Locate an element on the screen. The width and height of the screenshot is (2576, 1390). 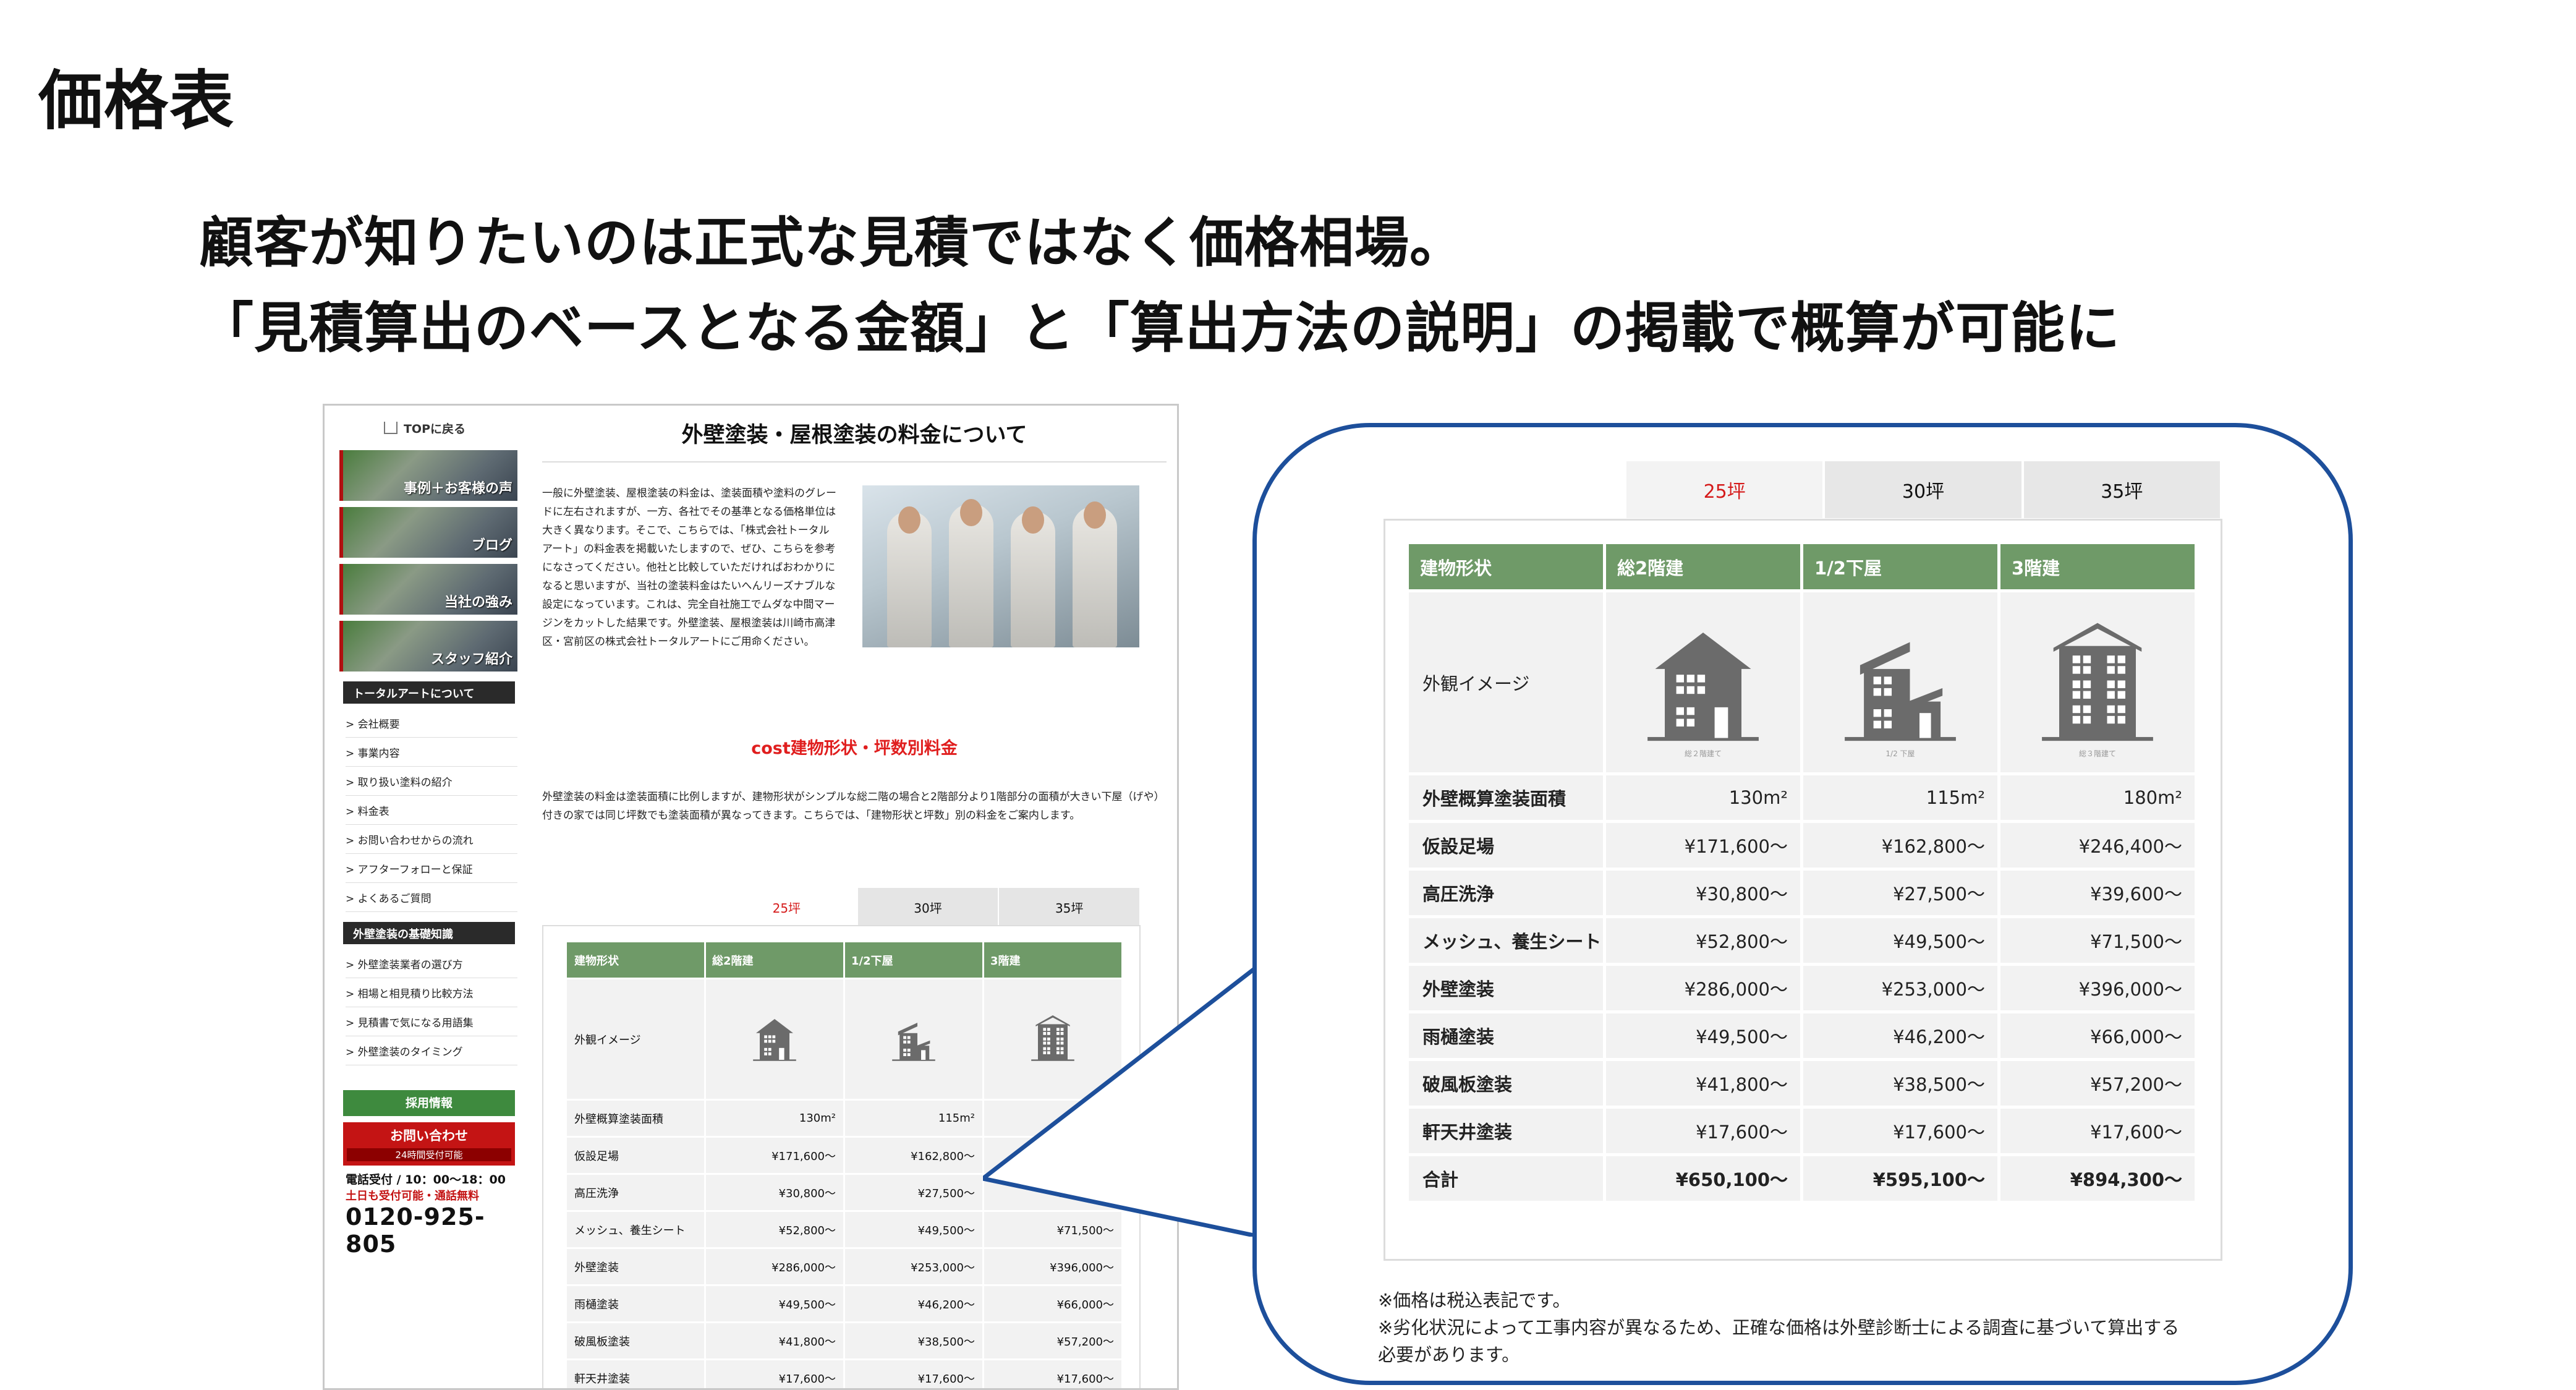
sidebar-link: > よくあるご質問 is located at coordinates (431, 897).